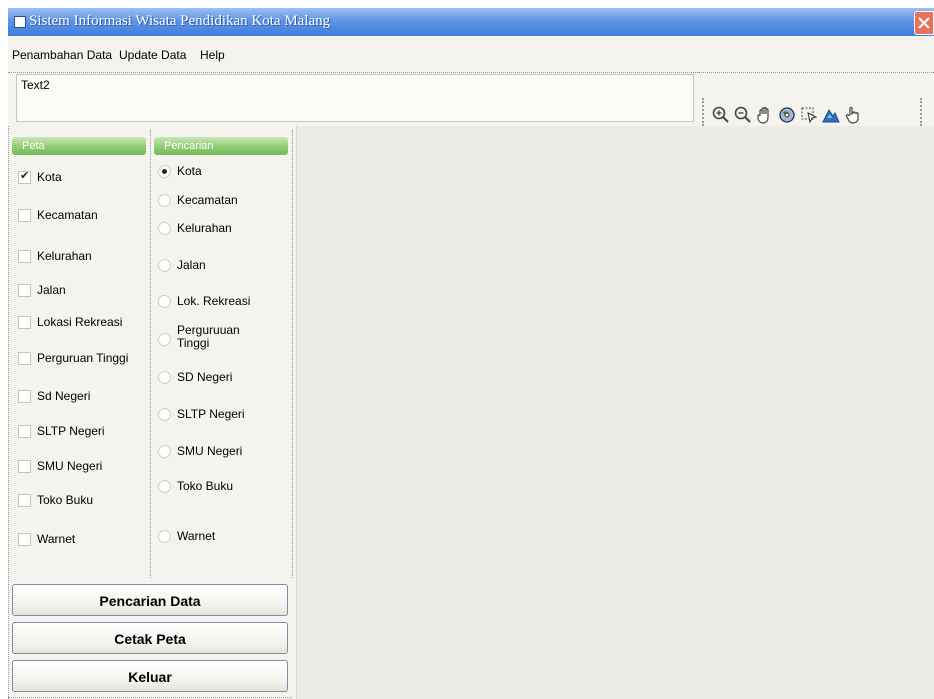 This screenshot has height=699, width=934. Describe the element at coordinates (152, 55) in the screenshot. I see `menu-update-data: Update Data` at that location.